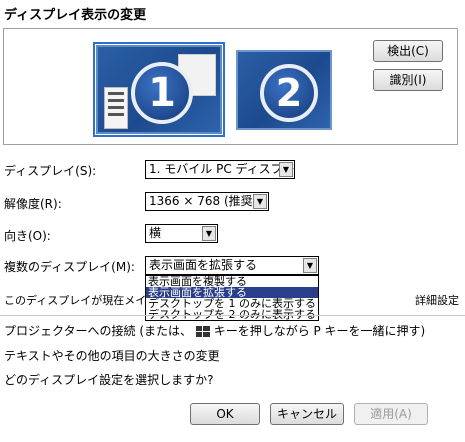  What do you see at coordinates (225, 414) in the screenshot?
I see `ok-button: OK` at bounding box center [225, 414].